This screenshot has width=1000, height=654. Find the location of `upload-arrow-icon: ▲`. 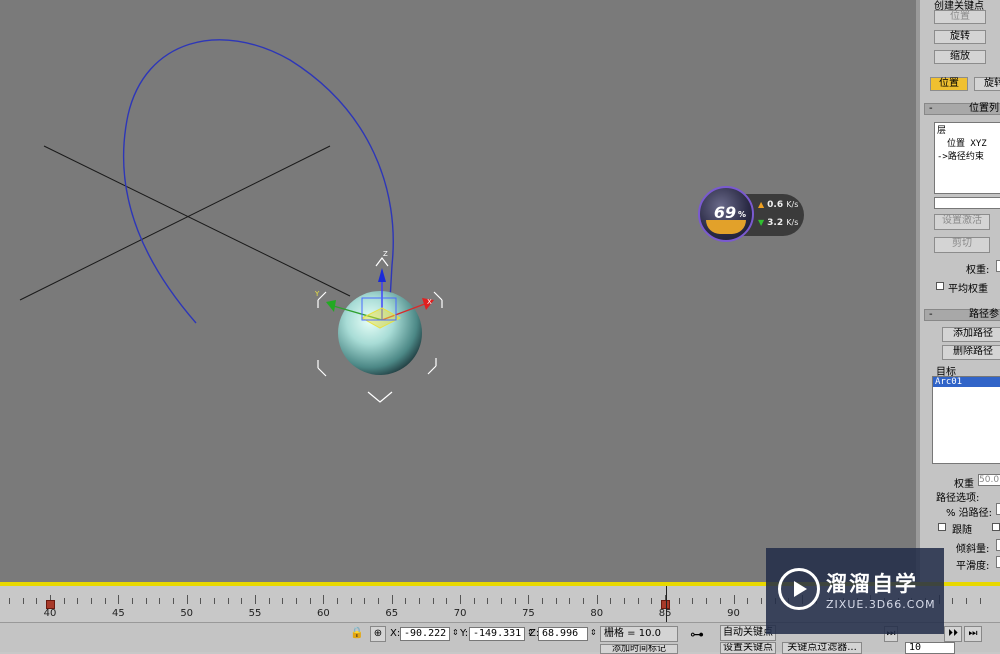

upload-arrow-icon: ▲ is located at coordinates (761, 204).